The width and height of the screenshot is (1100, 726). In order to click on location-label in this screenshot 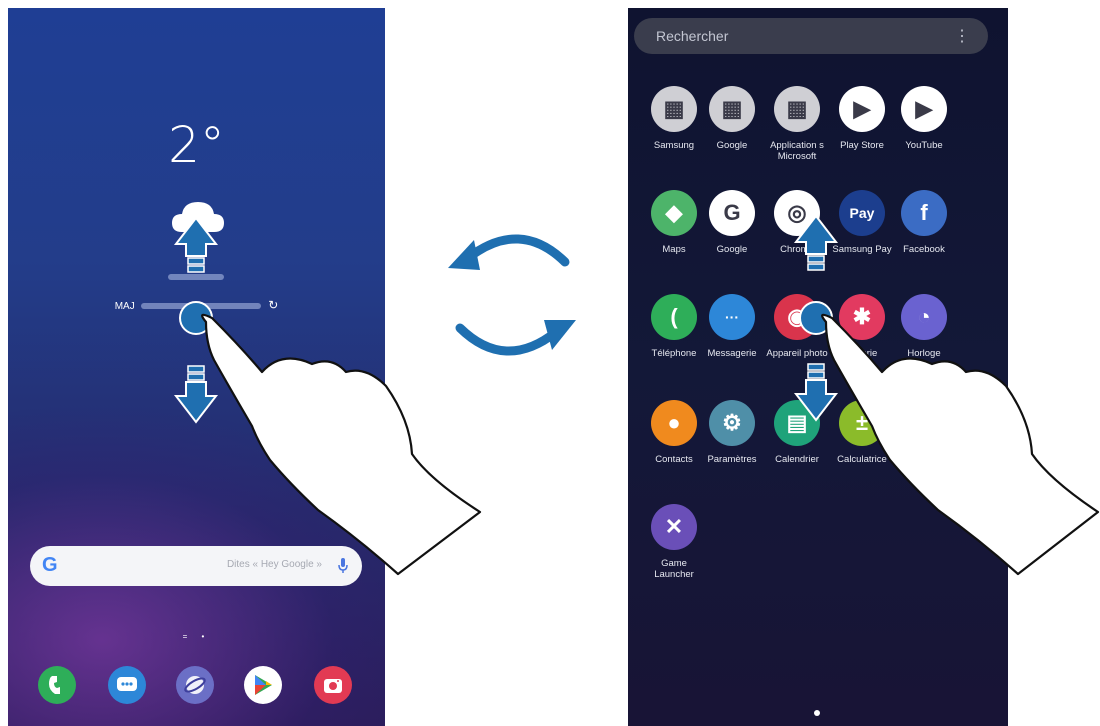, I will do `click(196, 277)`.